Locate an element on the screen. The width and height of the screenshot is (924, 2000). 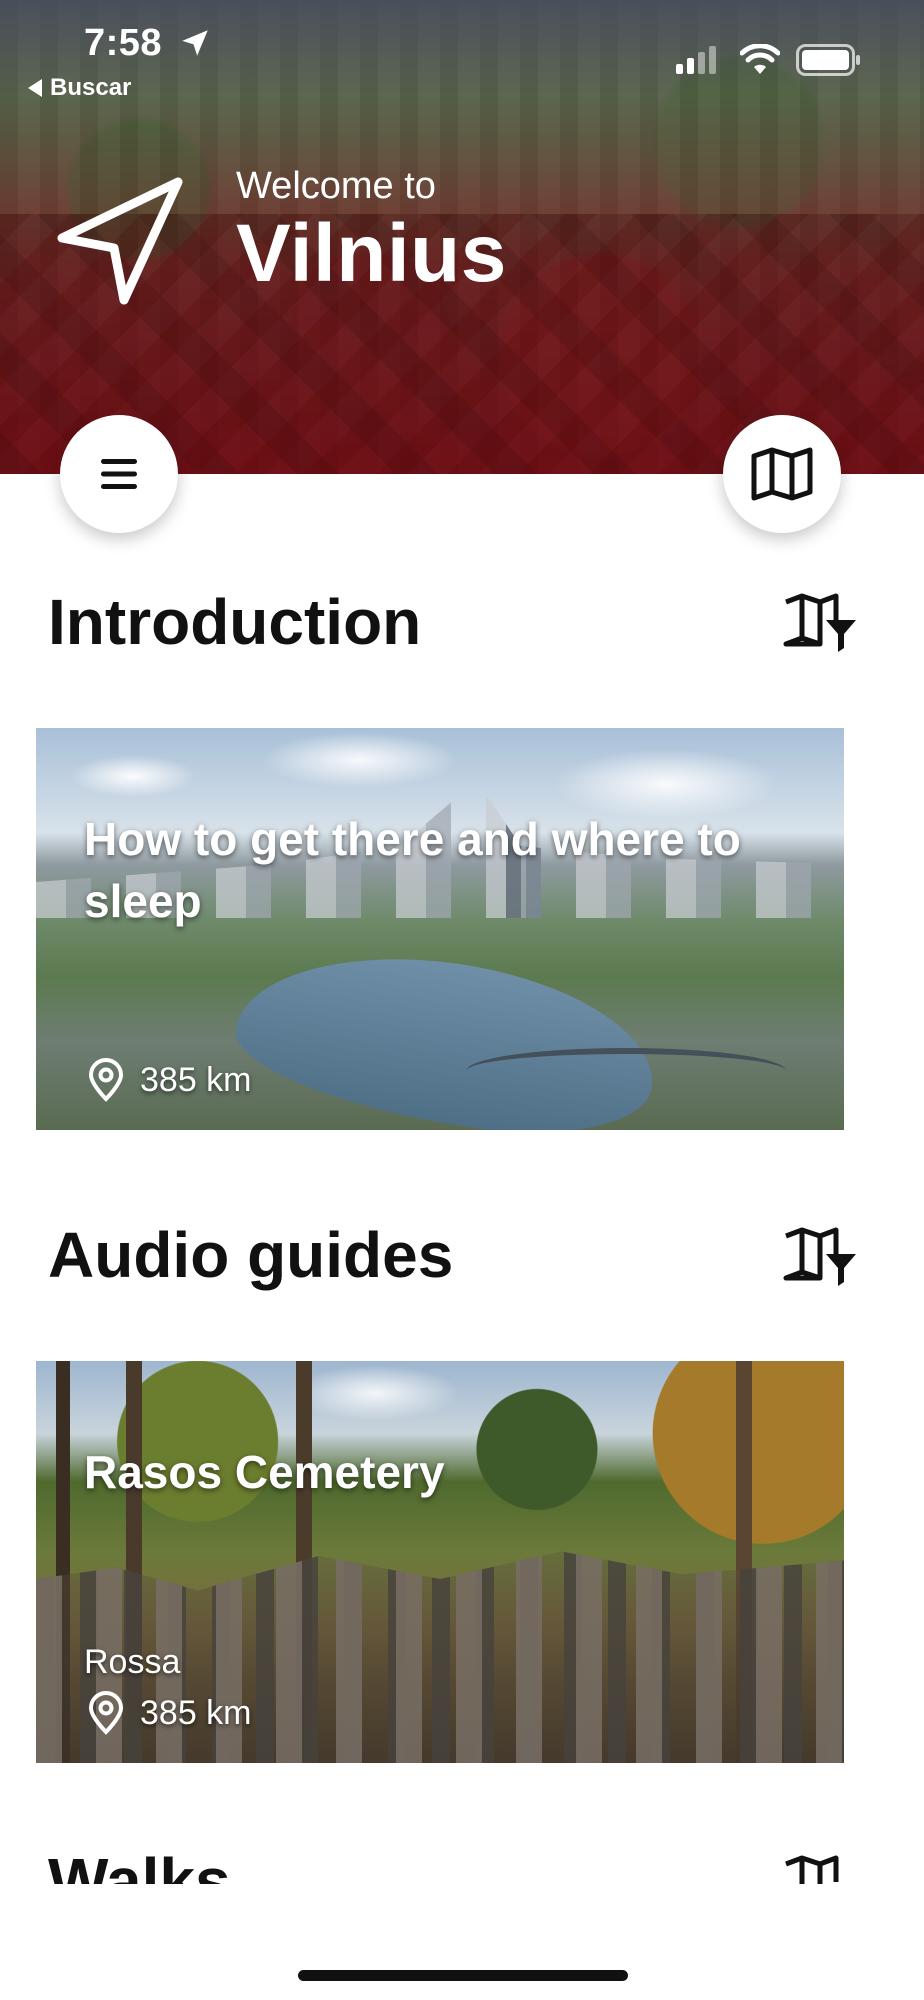
folded-map-icon is located at coordinates (782, 474).